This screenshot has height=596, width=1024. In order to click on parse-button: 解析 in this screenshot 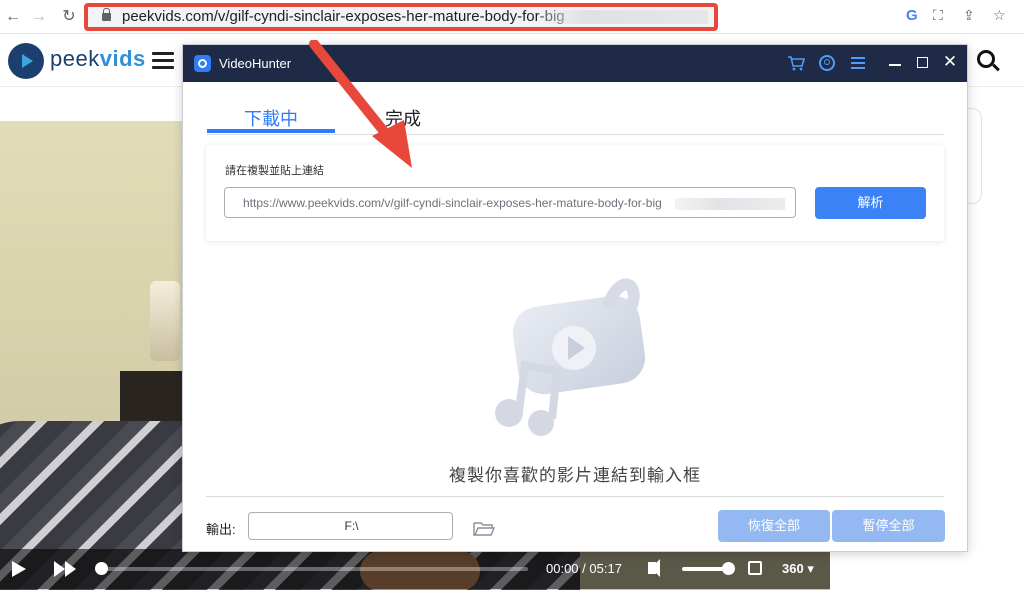, I will do `click(870, 203)`.